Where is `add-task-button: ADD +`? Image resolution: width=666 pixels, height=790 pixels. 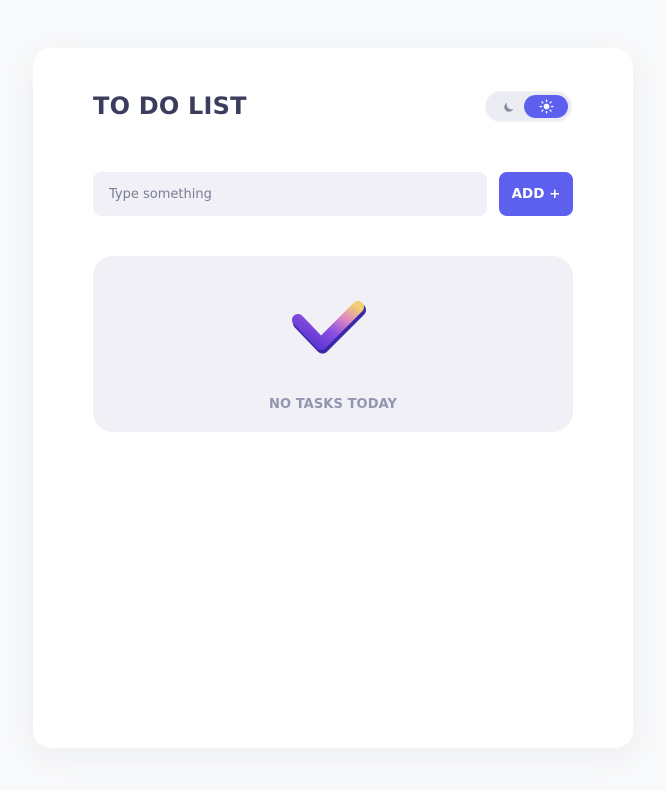
add-task-button: ADD + is located at coordinates (536, 194).